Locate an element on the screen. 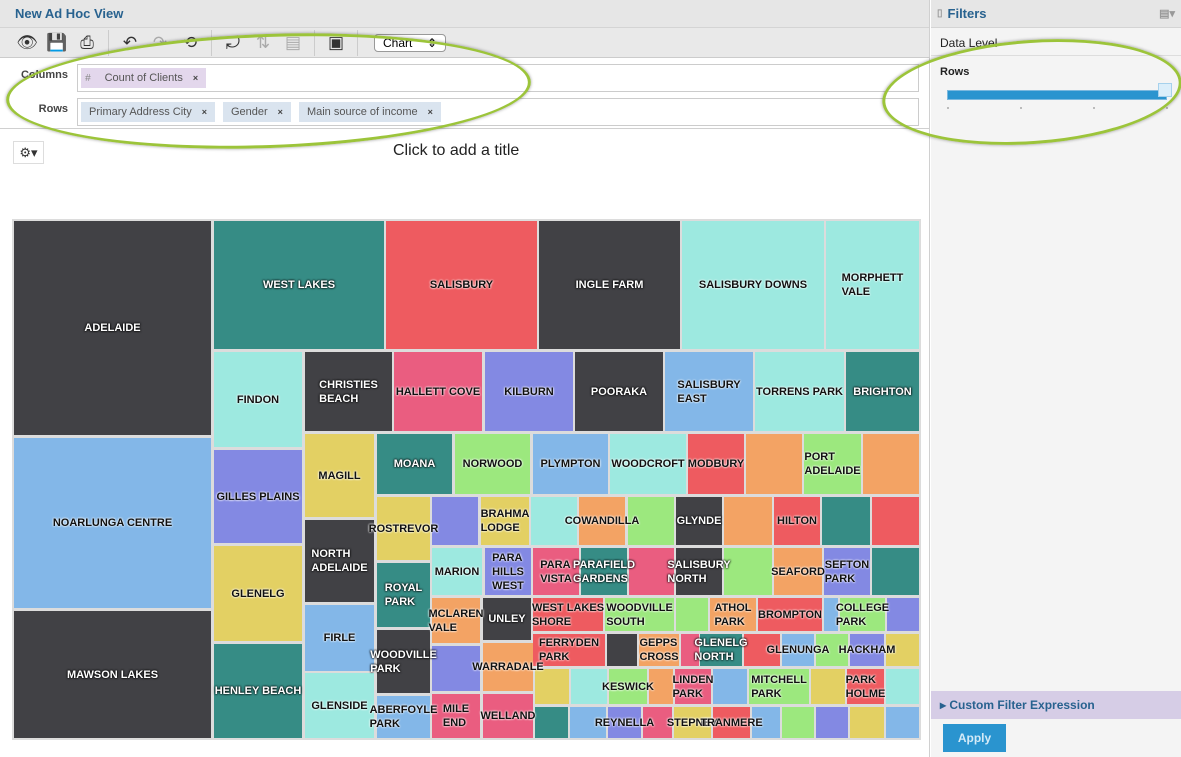 The image size is (1181, 757). treemap-tile: ABERFOYLE PARK is located at coordinates (403, 717).